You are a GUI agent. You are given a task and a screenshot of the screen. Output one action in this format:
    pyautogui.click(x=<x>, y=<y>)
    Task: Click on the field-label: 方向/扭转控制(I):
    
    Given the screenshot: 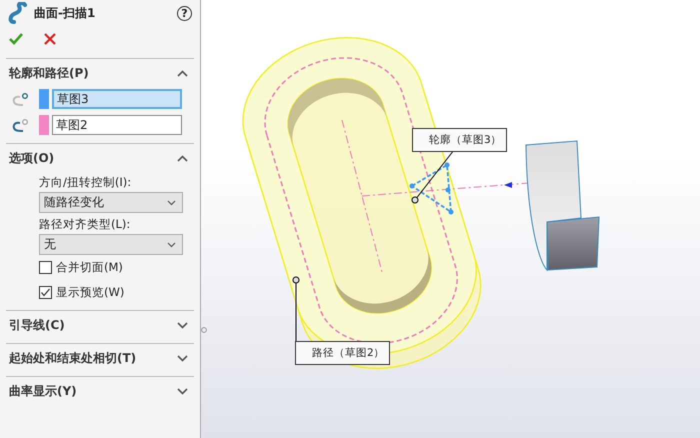 What is the action you would take?
    pyautogui.click(x=85, y=182)
    